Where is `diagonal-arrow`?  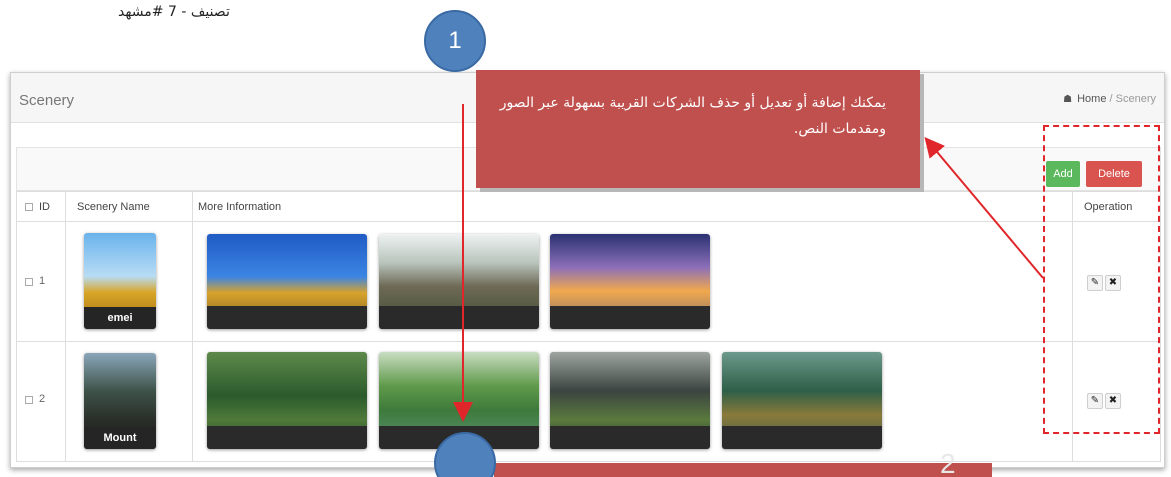 diagonal-arrow is located at coordinates (984, 207).